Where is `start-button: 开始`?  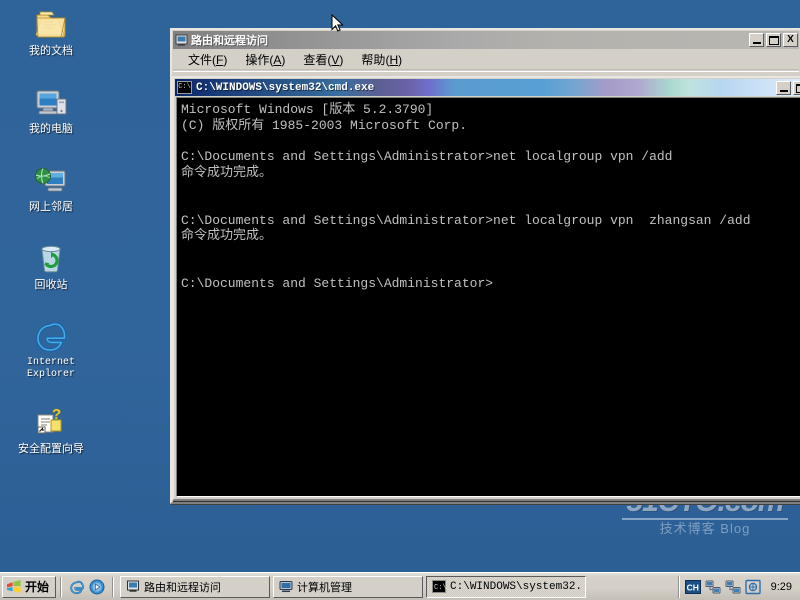 start-button: 开始 is located at coordinates (29, 586).